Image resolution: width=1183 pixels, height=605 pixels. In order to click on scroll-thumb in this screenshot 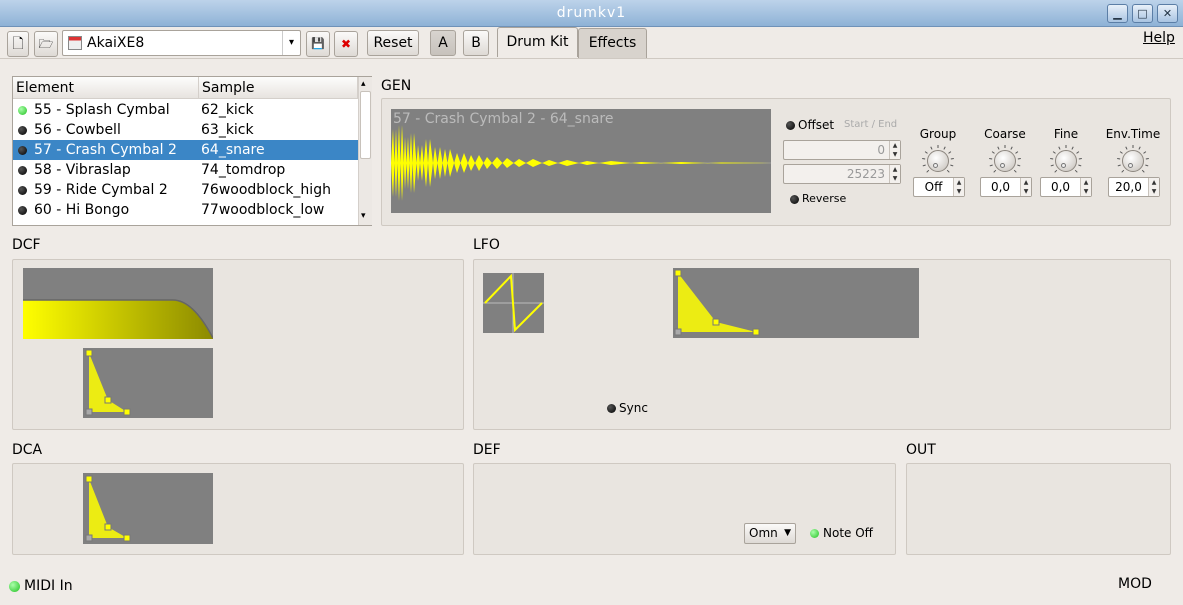, I will do `click(365, 125)`.